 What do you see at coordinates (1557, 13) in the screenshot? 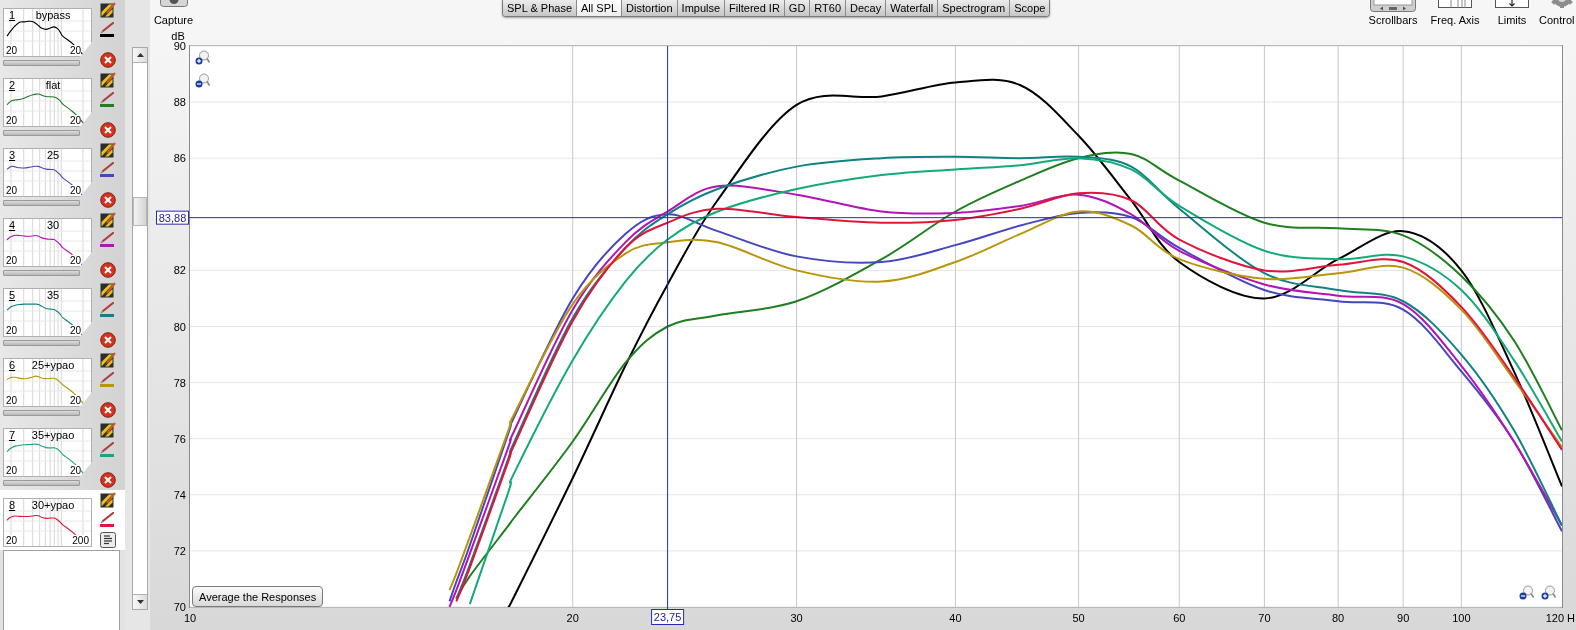
I see `toolbar-button: Control` at bounding box center [1557, 13].